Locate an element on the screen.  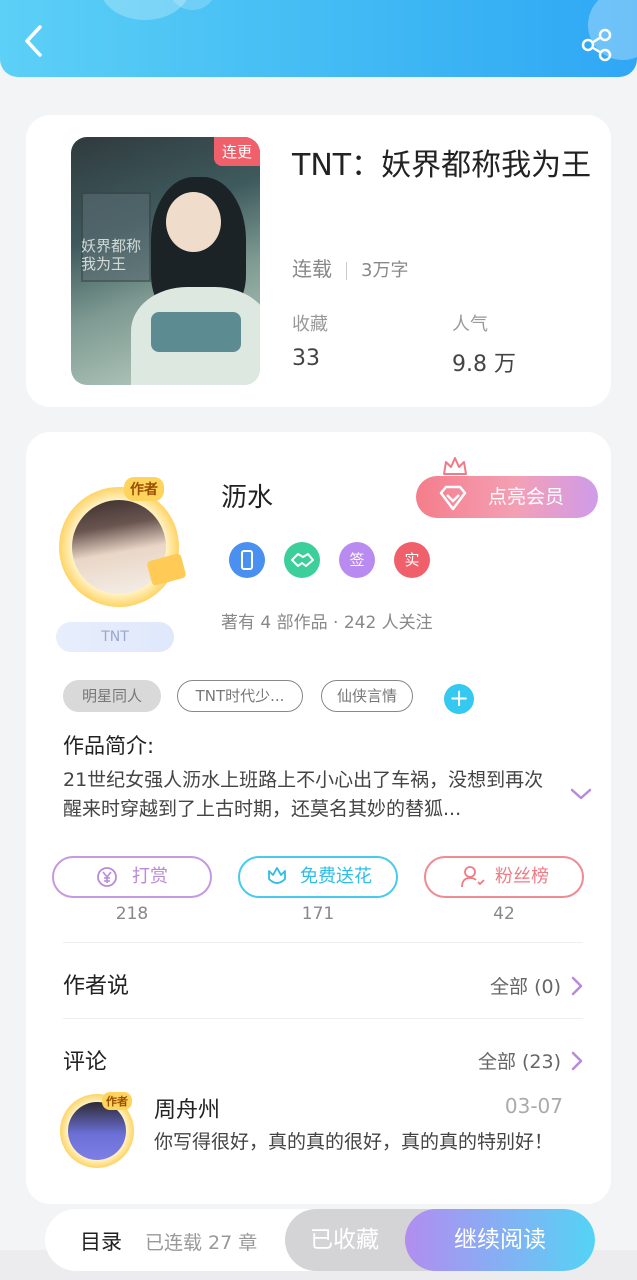
comments-more-link: 全部 (23) is located at coordinates (530, 1060).